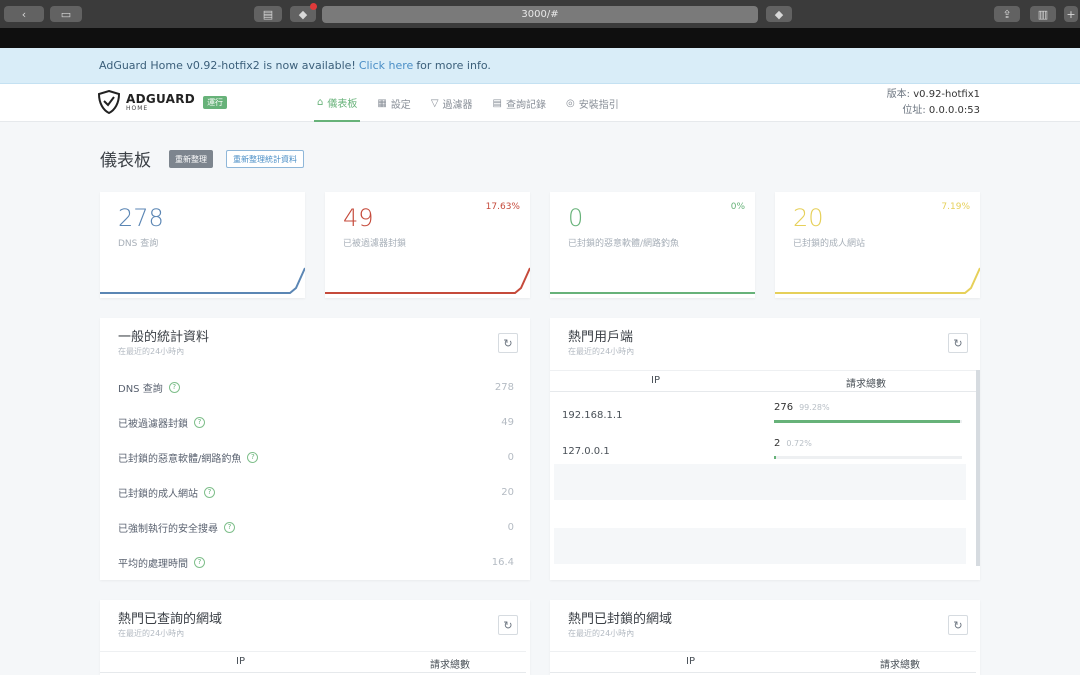 Image resolution: width=1080 pixels, height=675 pixels. I want to click on notification-dot, so click(313, 6).